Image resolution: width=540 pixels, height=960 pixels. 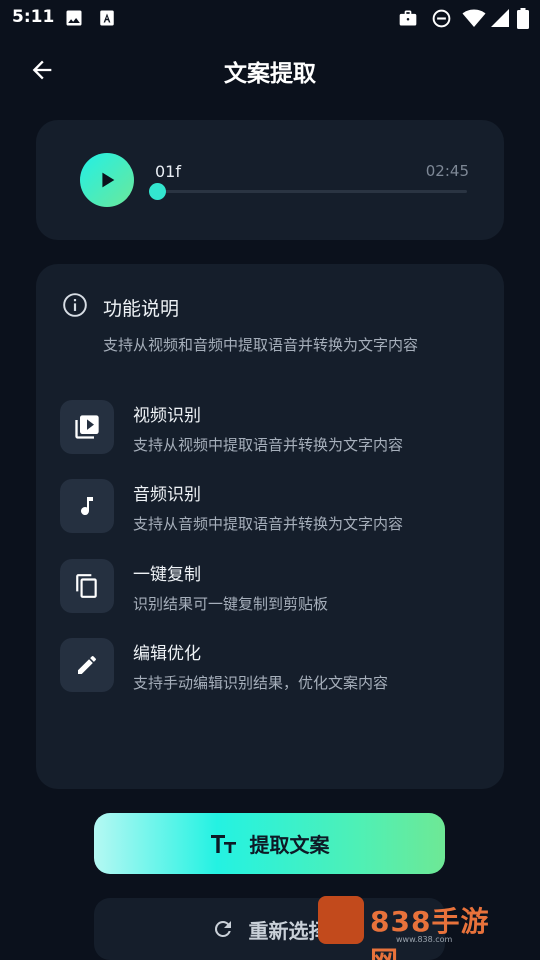 I want to click on info-title: 功能说明, so click(x=141, y=309).